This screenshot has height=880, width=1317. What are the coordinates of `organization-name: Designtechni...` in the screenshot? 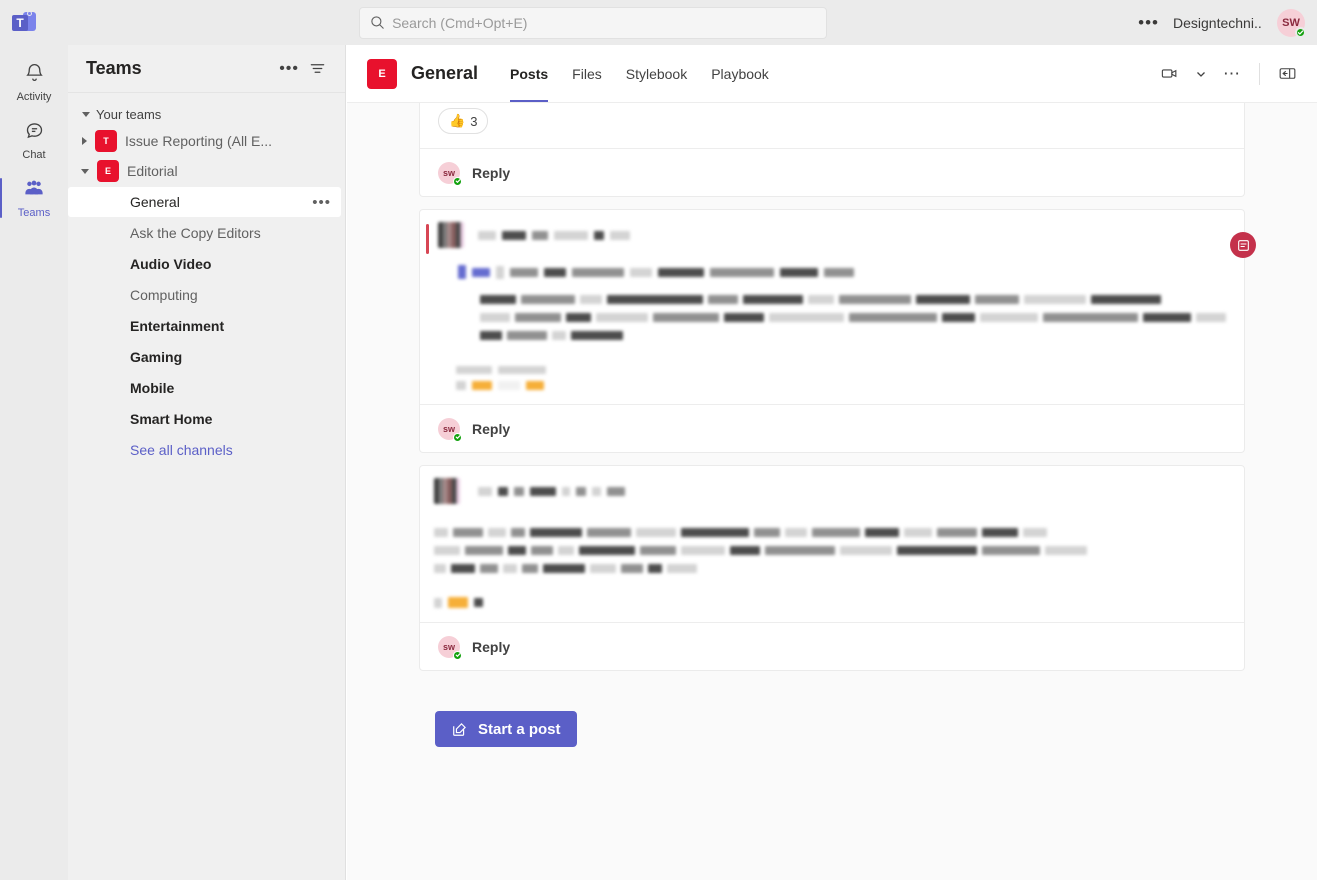 It's located at (1218, 23).